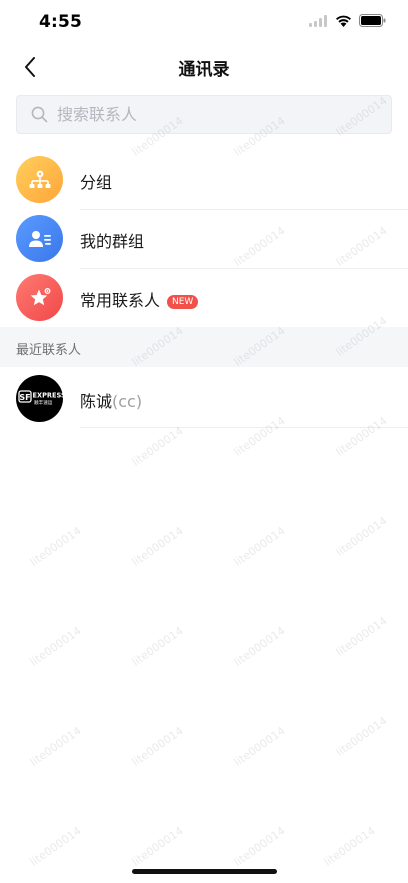  What do you see at coordinates (372, 20) in the screenshot?
I see `battery-icon` at bounding box center [372, 20].